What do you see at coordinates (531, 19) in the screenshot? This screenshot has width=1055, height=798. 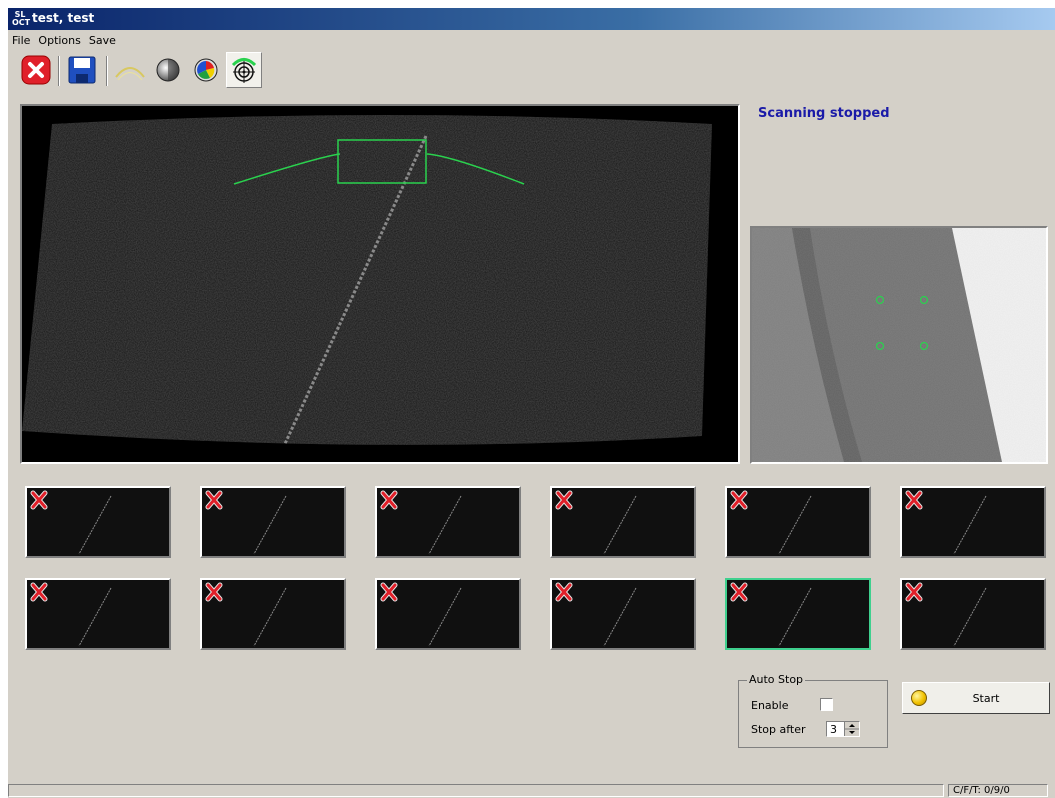 I see `title-bar: SL OCT test, test` at bounding box center [531, 19].